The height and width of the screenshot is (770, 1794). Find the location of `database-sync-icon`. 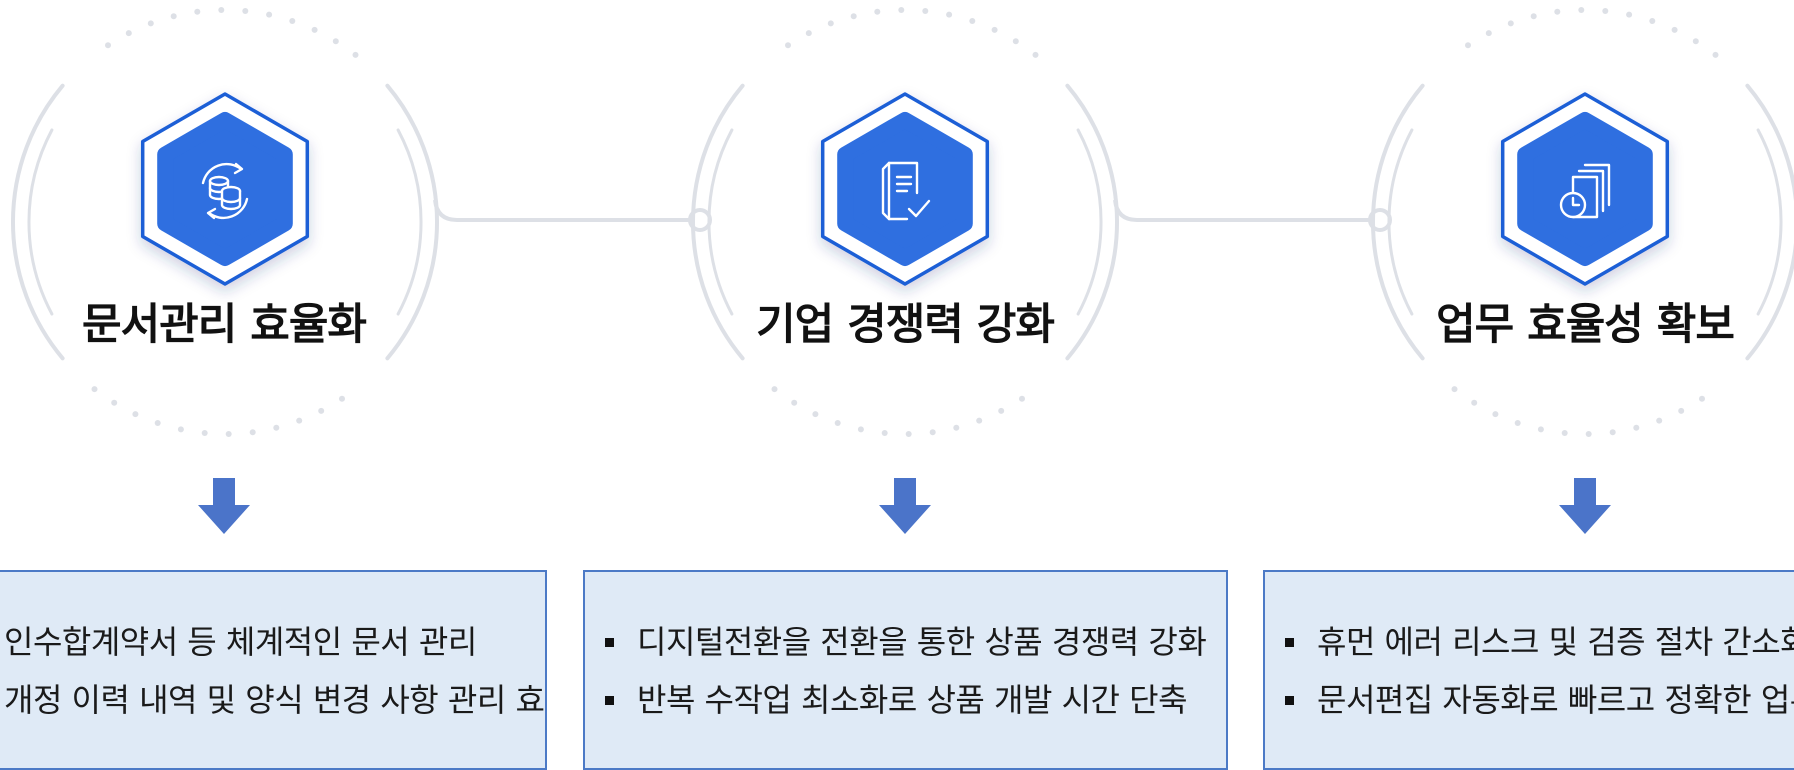

database-sync-icon is located at coordinates (225, 191).